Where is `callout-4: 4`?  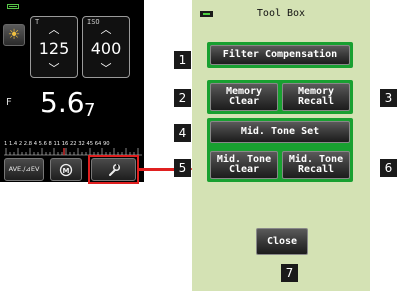 callout-4: 4 is located at coordinates (182, 133).